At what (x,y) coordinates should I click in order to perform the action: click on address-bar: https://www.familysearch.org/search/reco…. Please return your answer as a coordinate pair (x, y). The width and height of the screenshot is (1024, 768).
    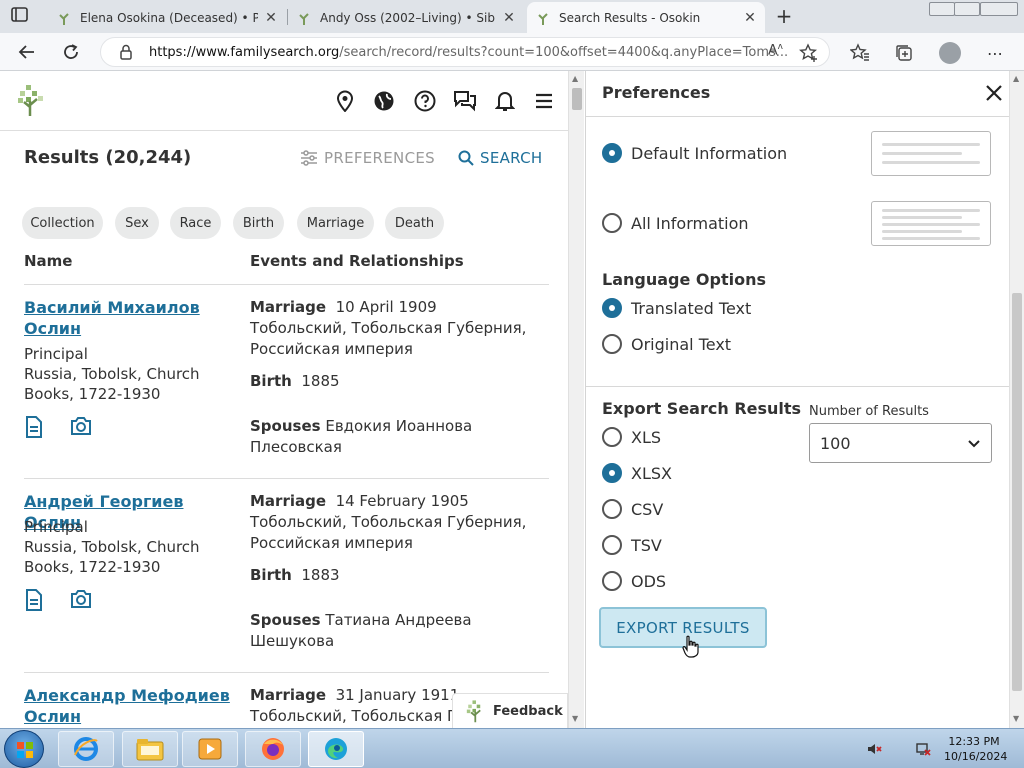
    Looking at the image, I should click on (465, 52).